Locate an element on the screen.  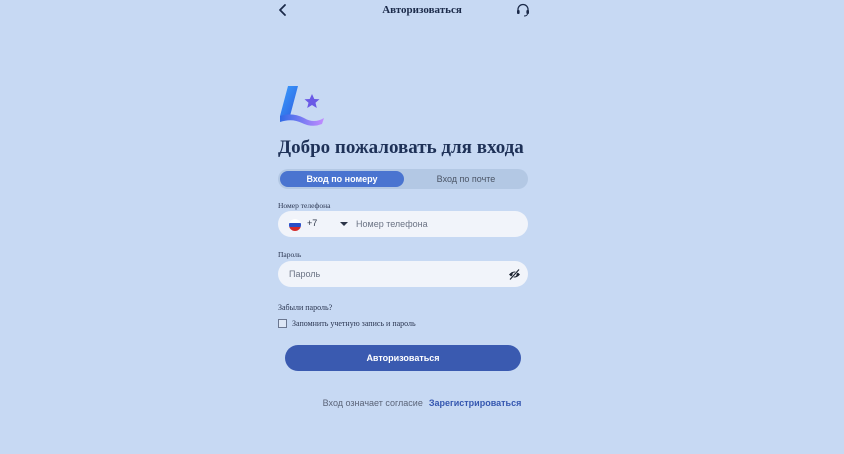
tab-phone-login: Вход по номеру is located at coordinates (342, 179).